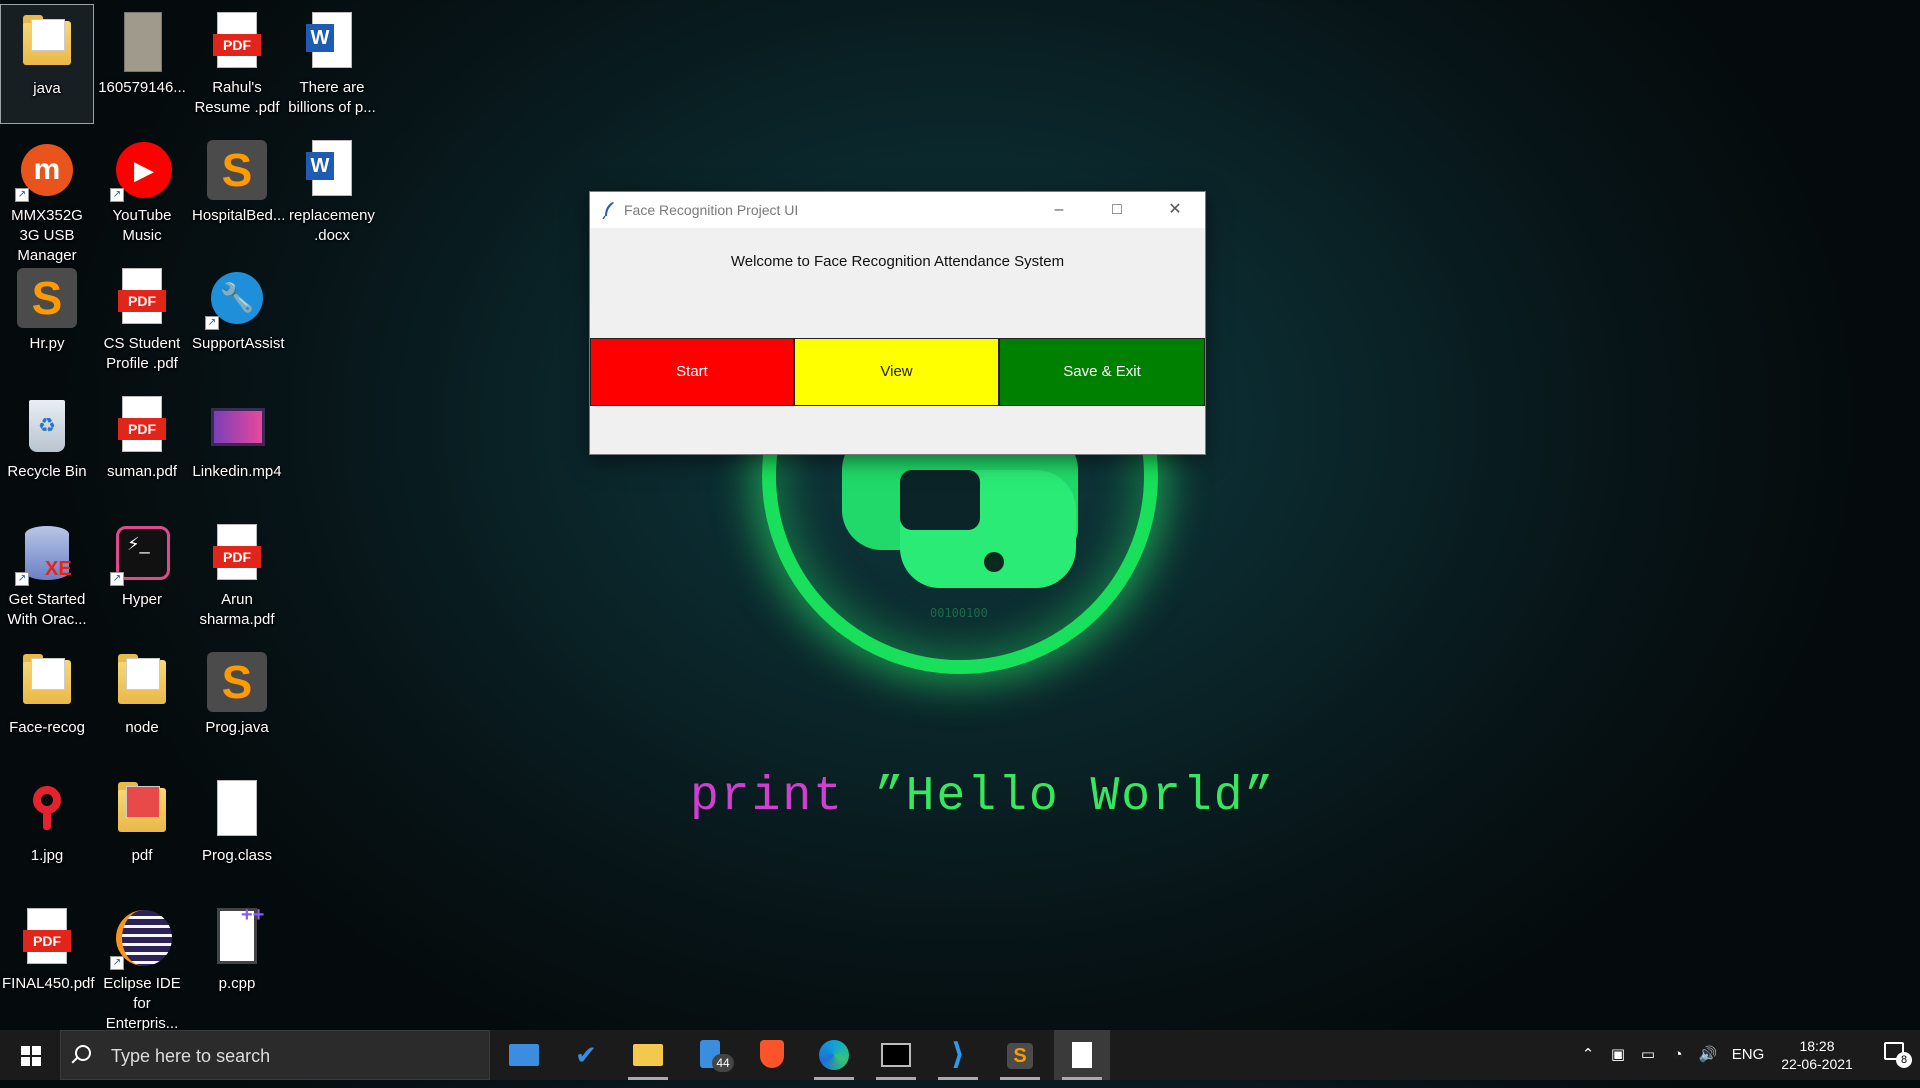 This screenshot has width=1920, height=1088. I want to click on desktop-icon-suman-pdf: PDF suman.pdf, so click(142, 448).